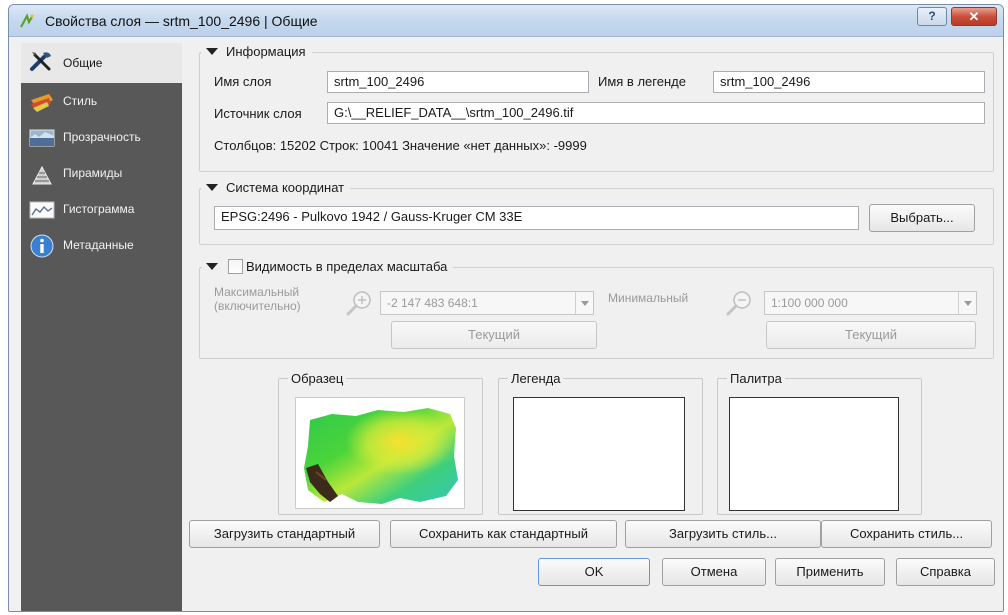  I want to click on max-scale-label-line1: Максимальный, so click(257, 292).